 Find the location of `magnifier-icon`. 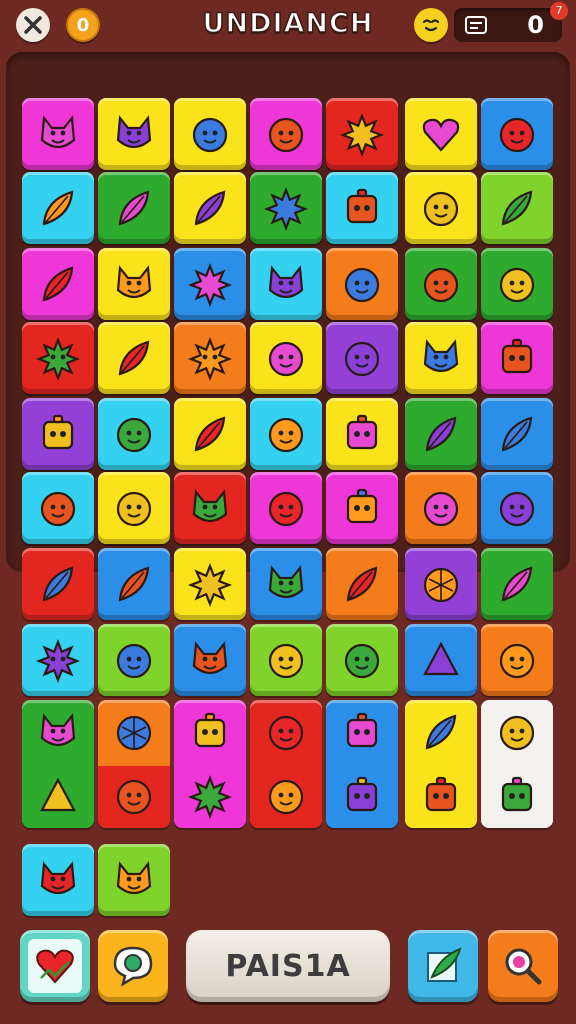

magnifier-icon is located at coordinates (523, 966).